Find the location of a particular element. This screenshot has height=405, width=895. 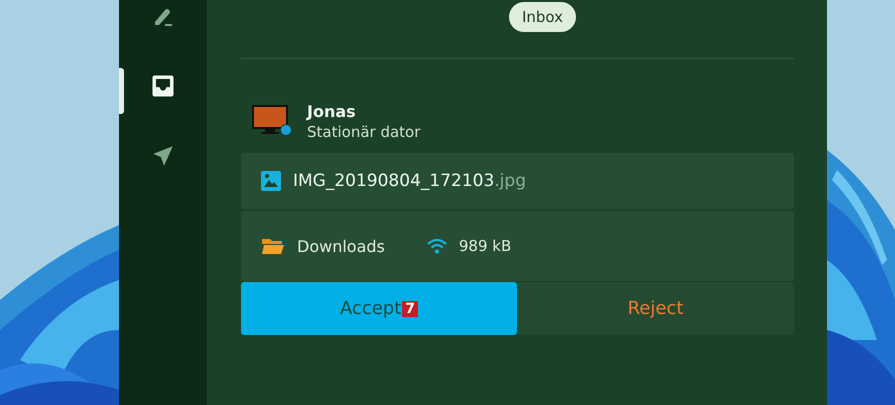

accept-button: Accept 7 is located at coordinates (379, 308).